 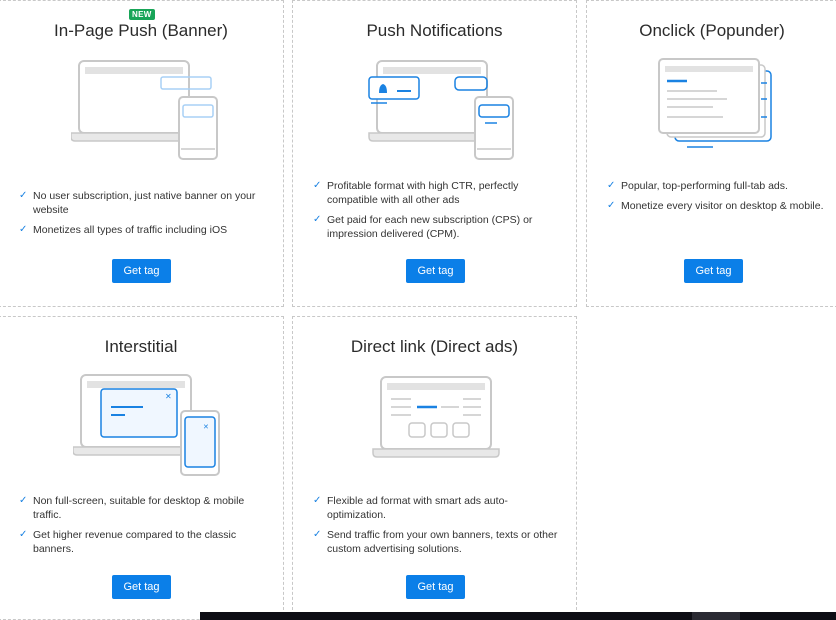 I want to click on card-title: Direct link (Direct ads), so click(x=434, y=346).